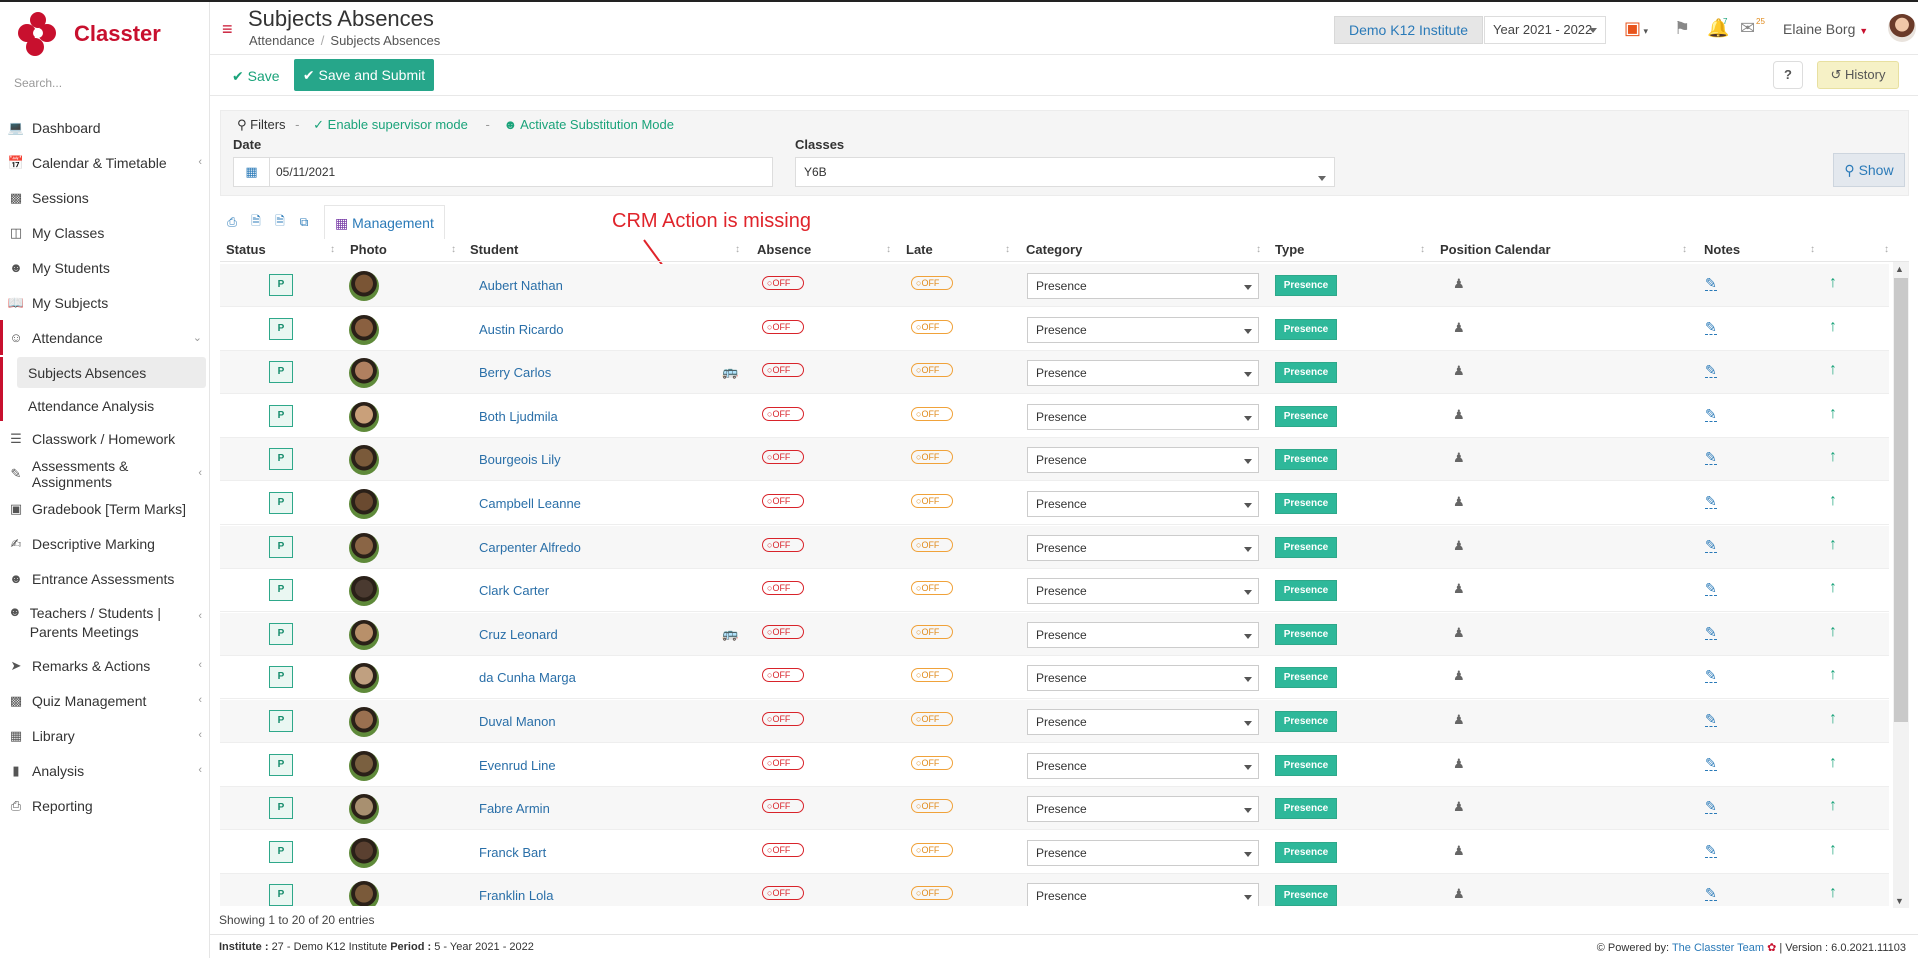  Describe the element at coordinates (1682, 28) in the screenshot. I see `flag-icon: ⚑` at that location.